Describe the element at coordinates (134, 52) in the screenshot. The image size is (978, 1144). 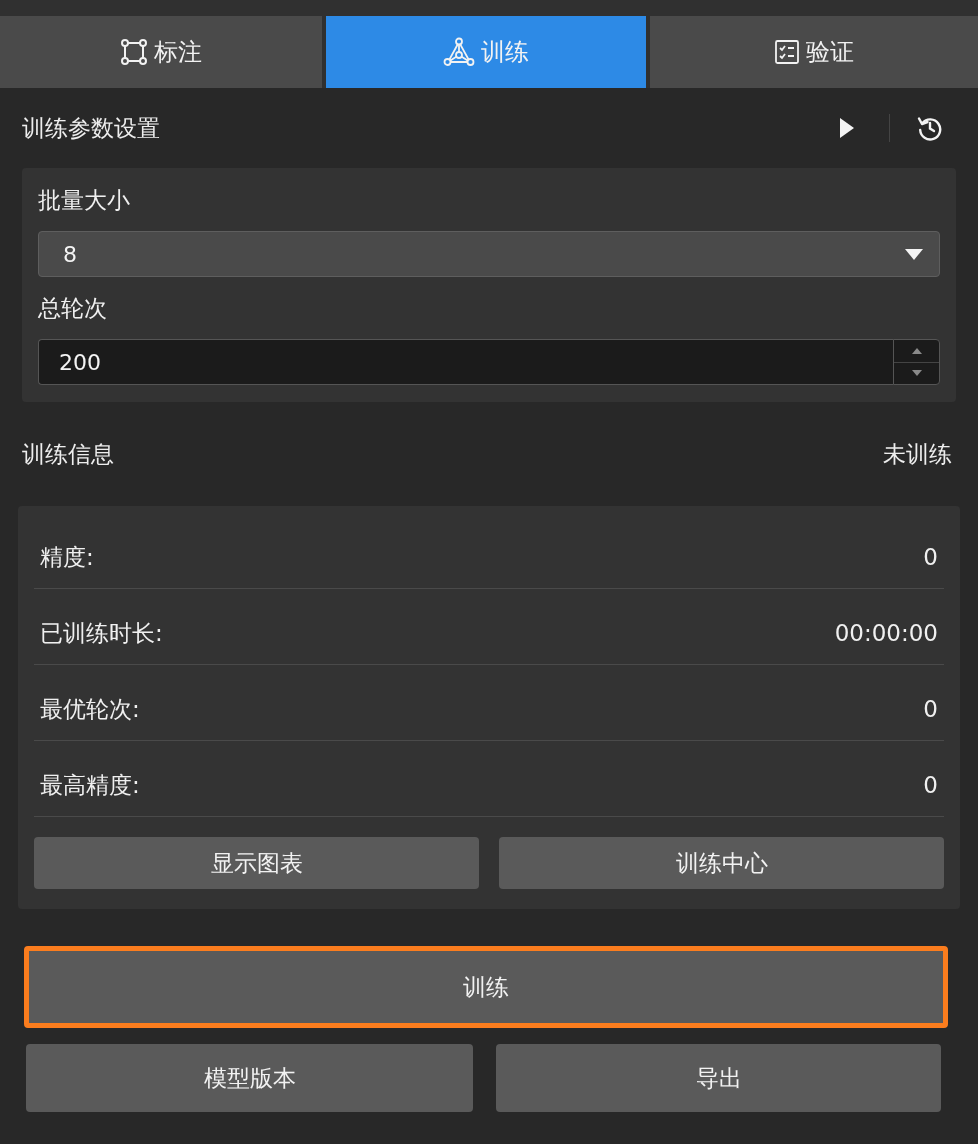
I see `bounding-box-icon` at that location.